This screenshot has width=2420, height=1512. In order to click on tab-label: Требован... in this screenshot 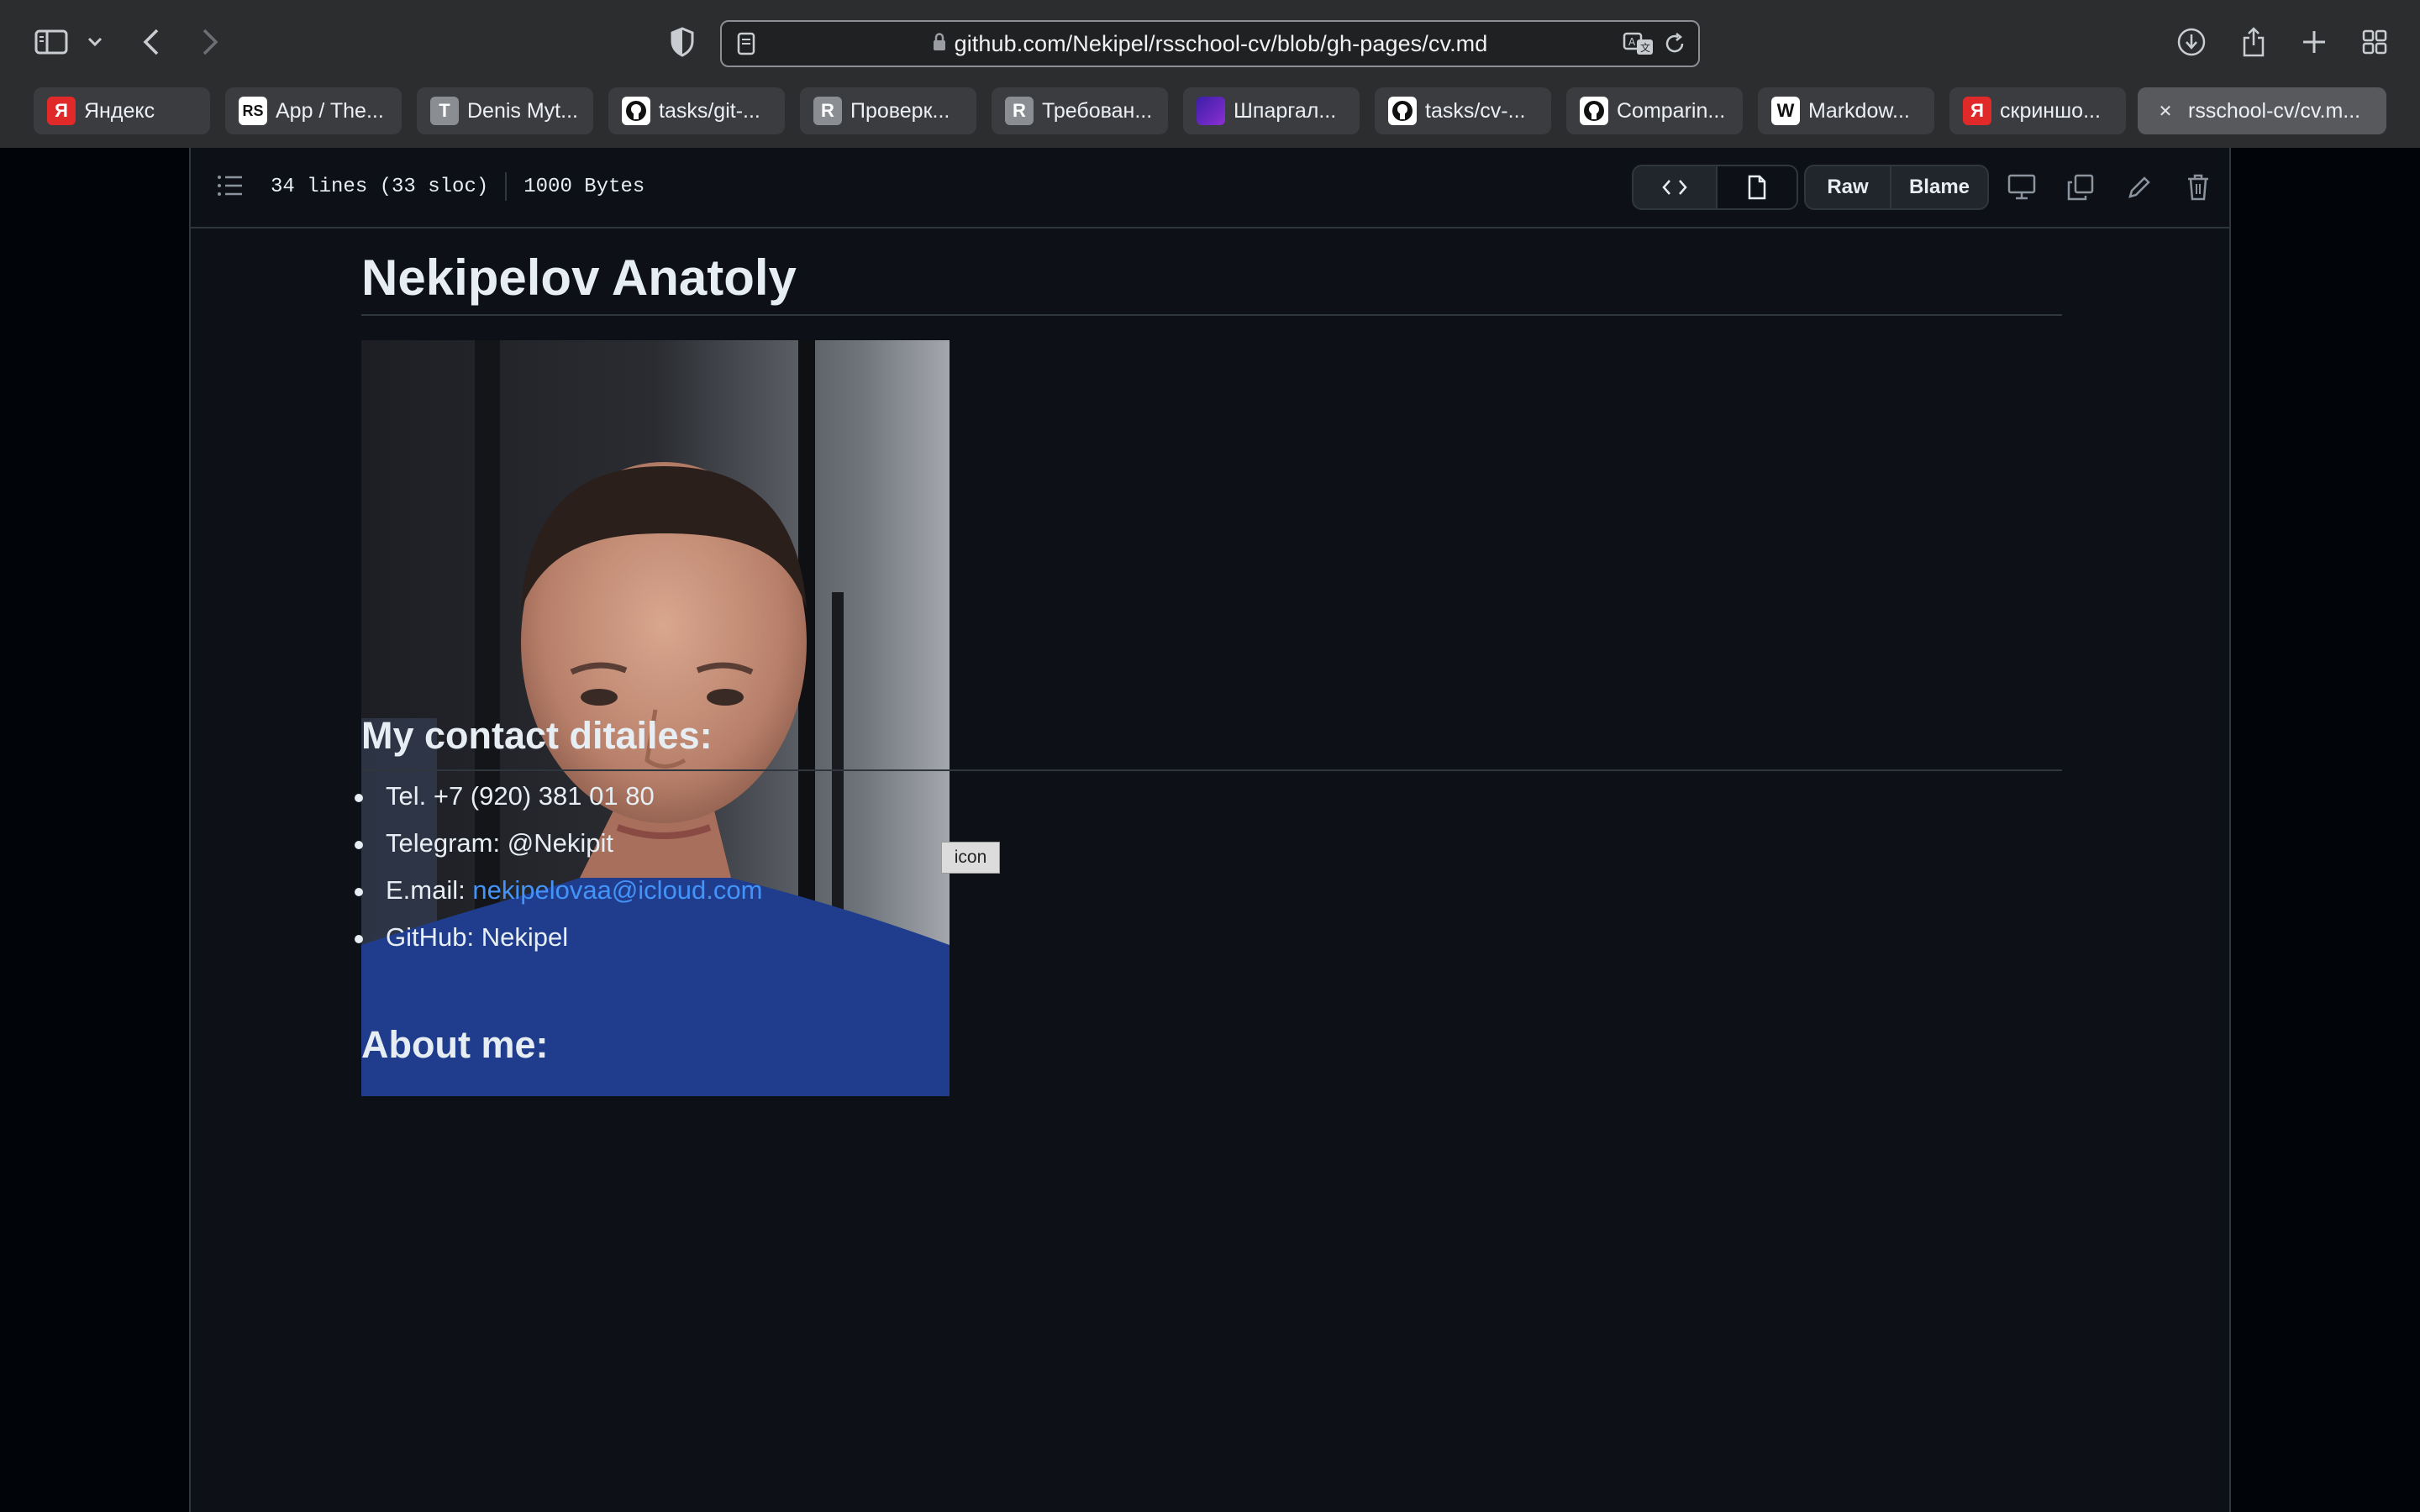, I will do `click(1097, 110)`.